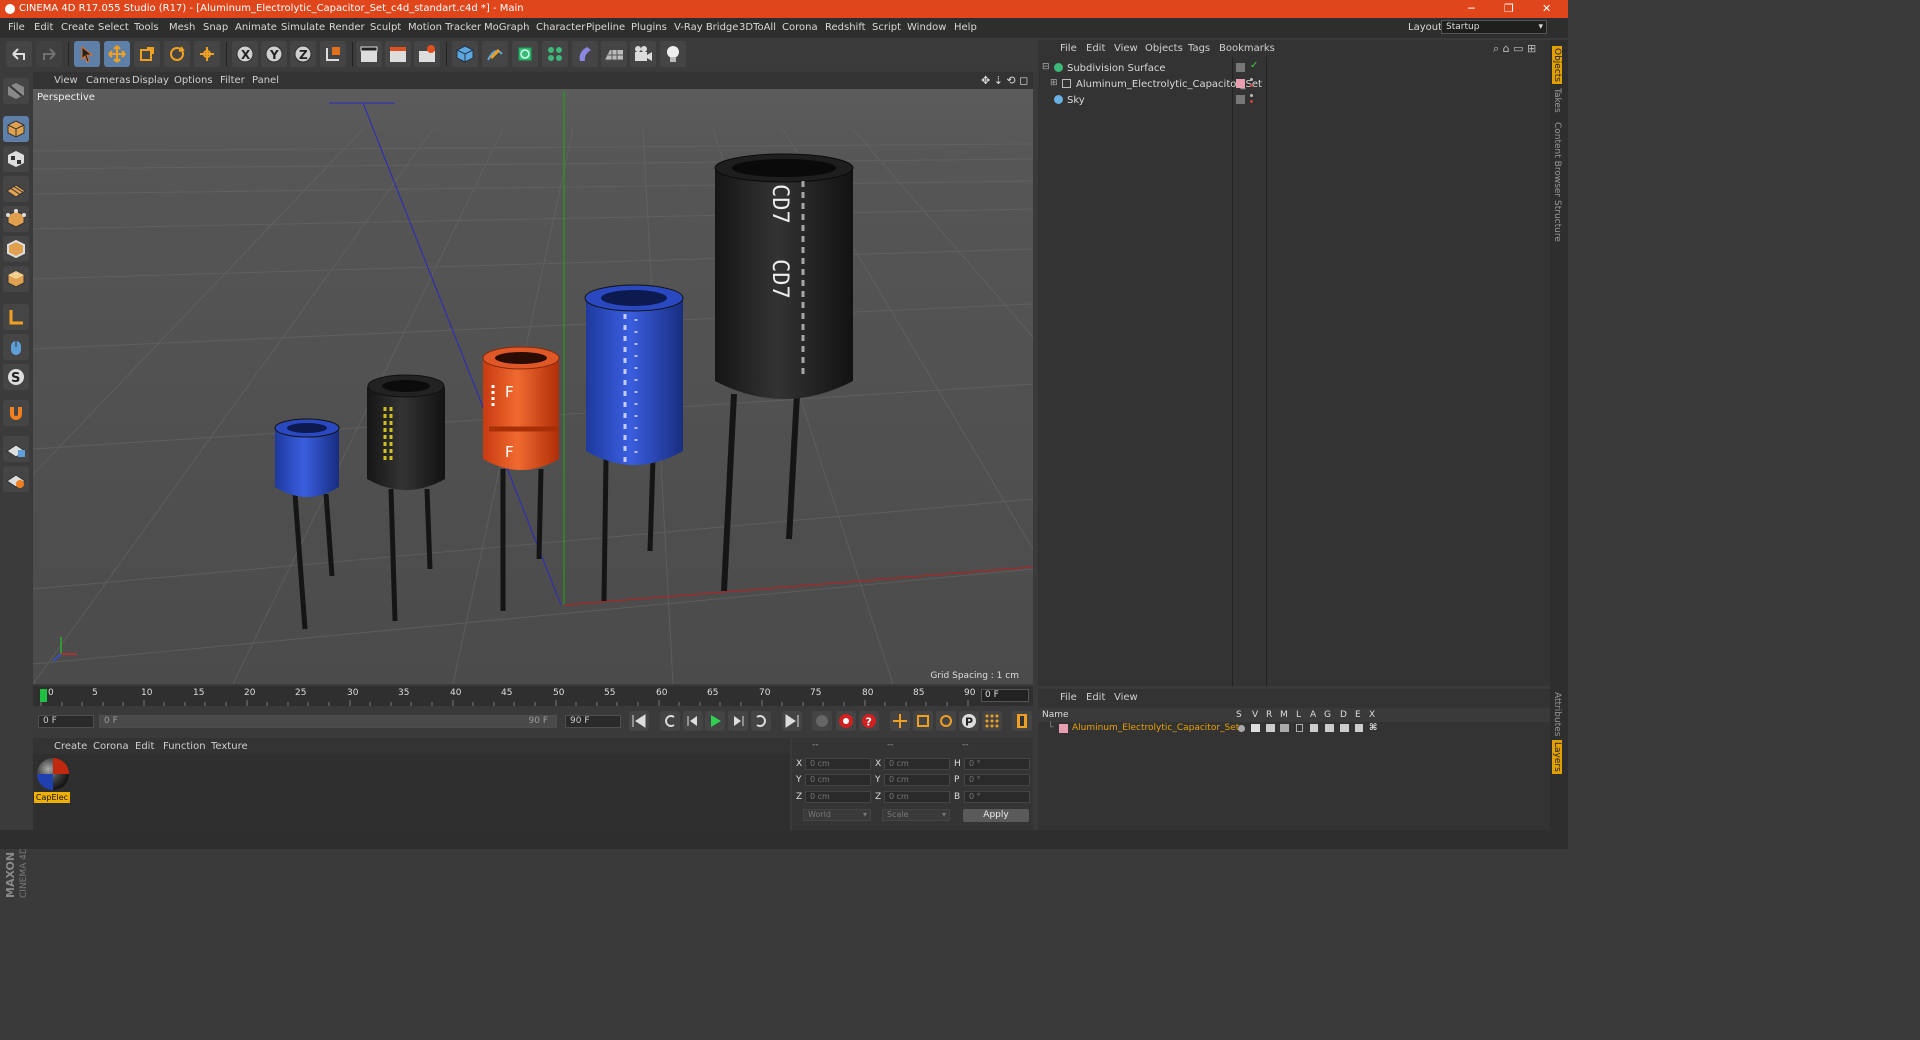 The width and height of the screenshot is (1920, 1040). Describe the element at coordinates (16, 91) in the screenshot. I see `make-editable-button` at that location.